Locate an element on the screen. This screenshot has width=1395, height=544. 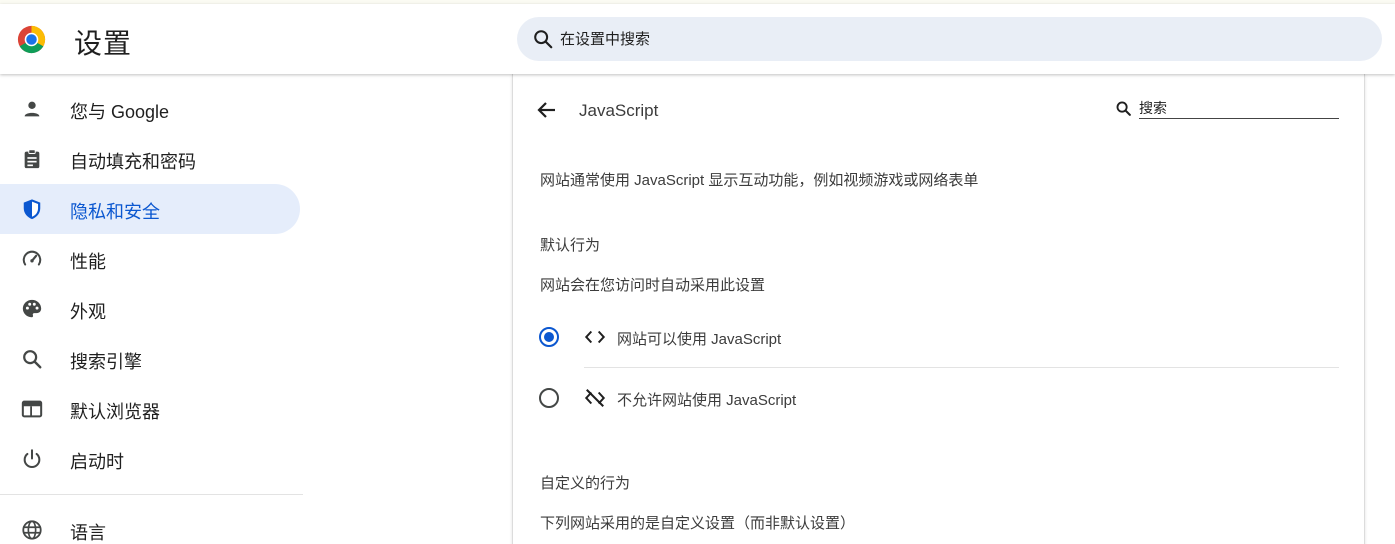
option-label: 网站可以使用 JavaScript is located at coordinates (699, 339).